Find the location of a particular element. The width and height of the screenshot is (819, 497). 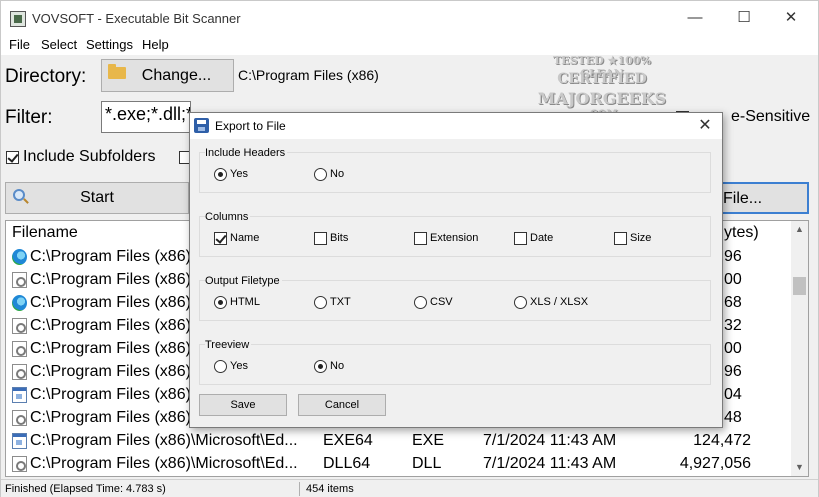

row-size: 48 is located at coordinates (733, 417).